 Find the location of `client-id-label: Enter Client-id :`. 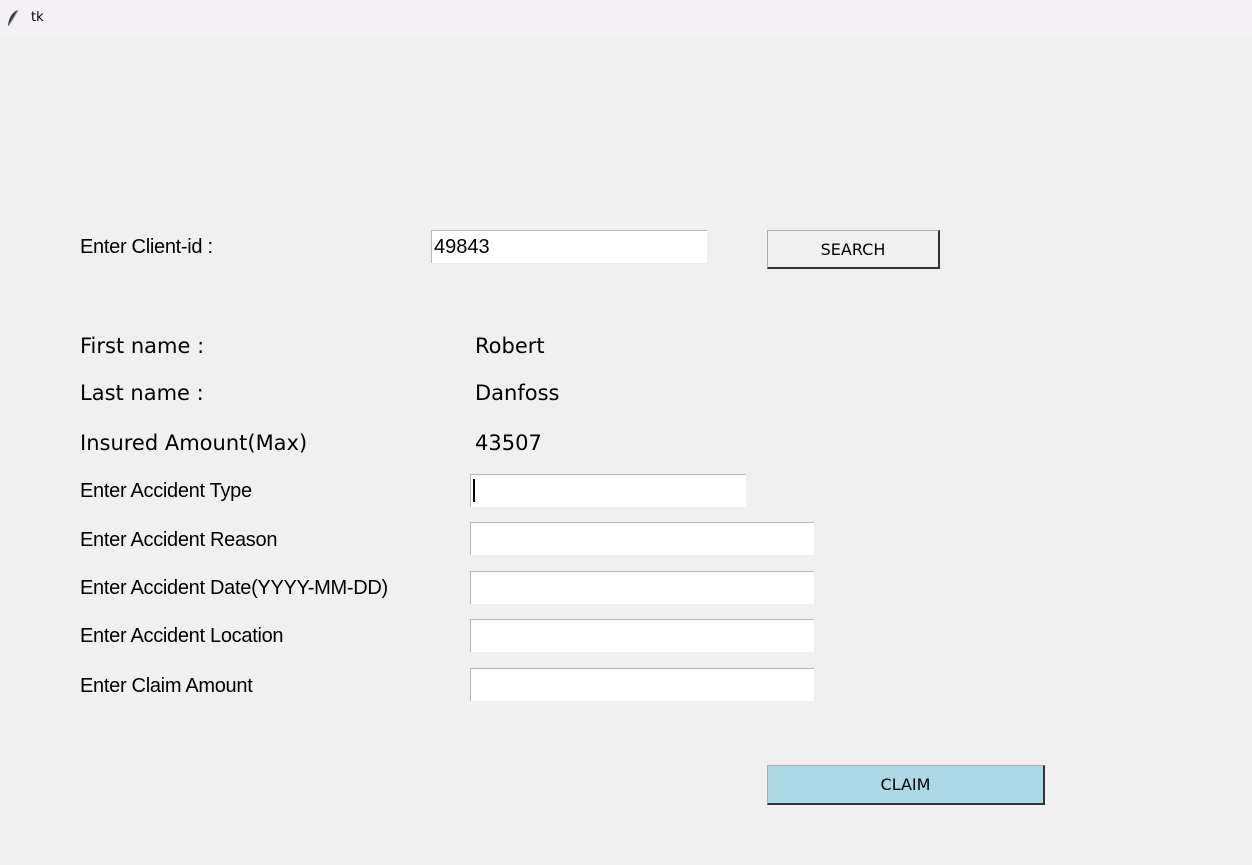

client-id-label: Enter Client-id : is located at coordinates (146, 247).